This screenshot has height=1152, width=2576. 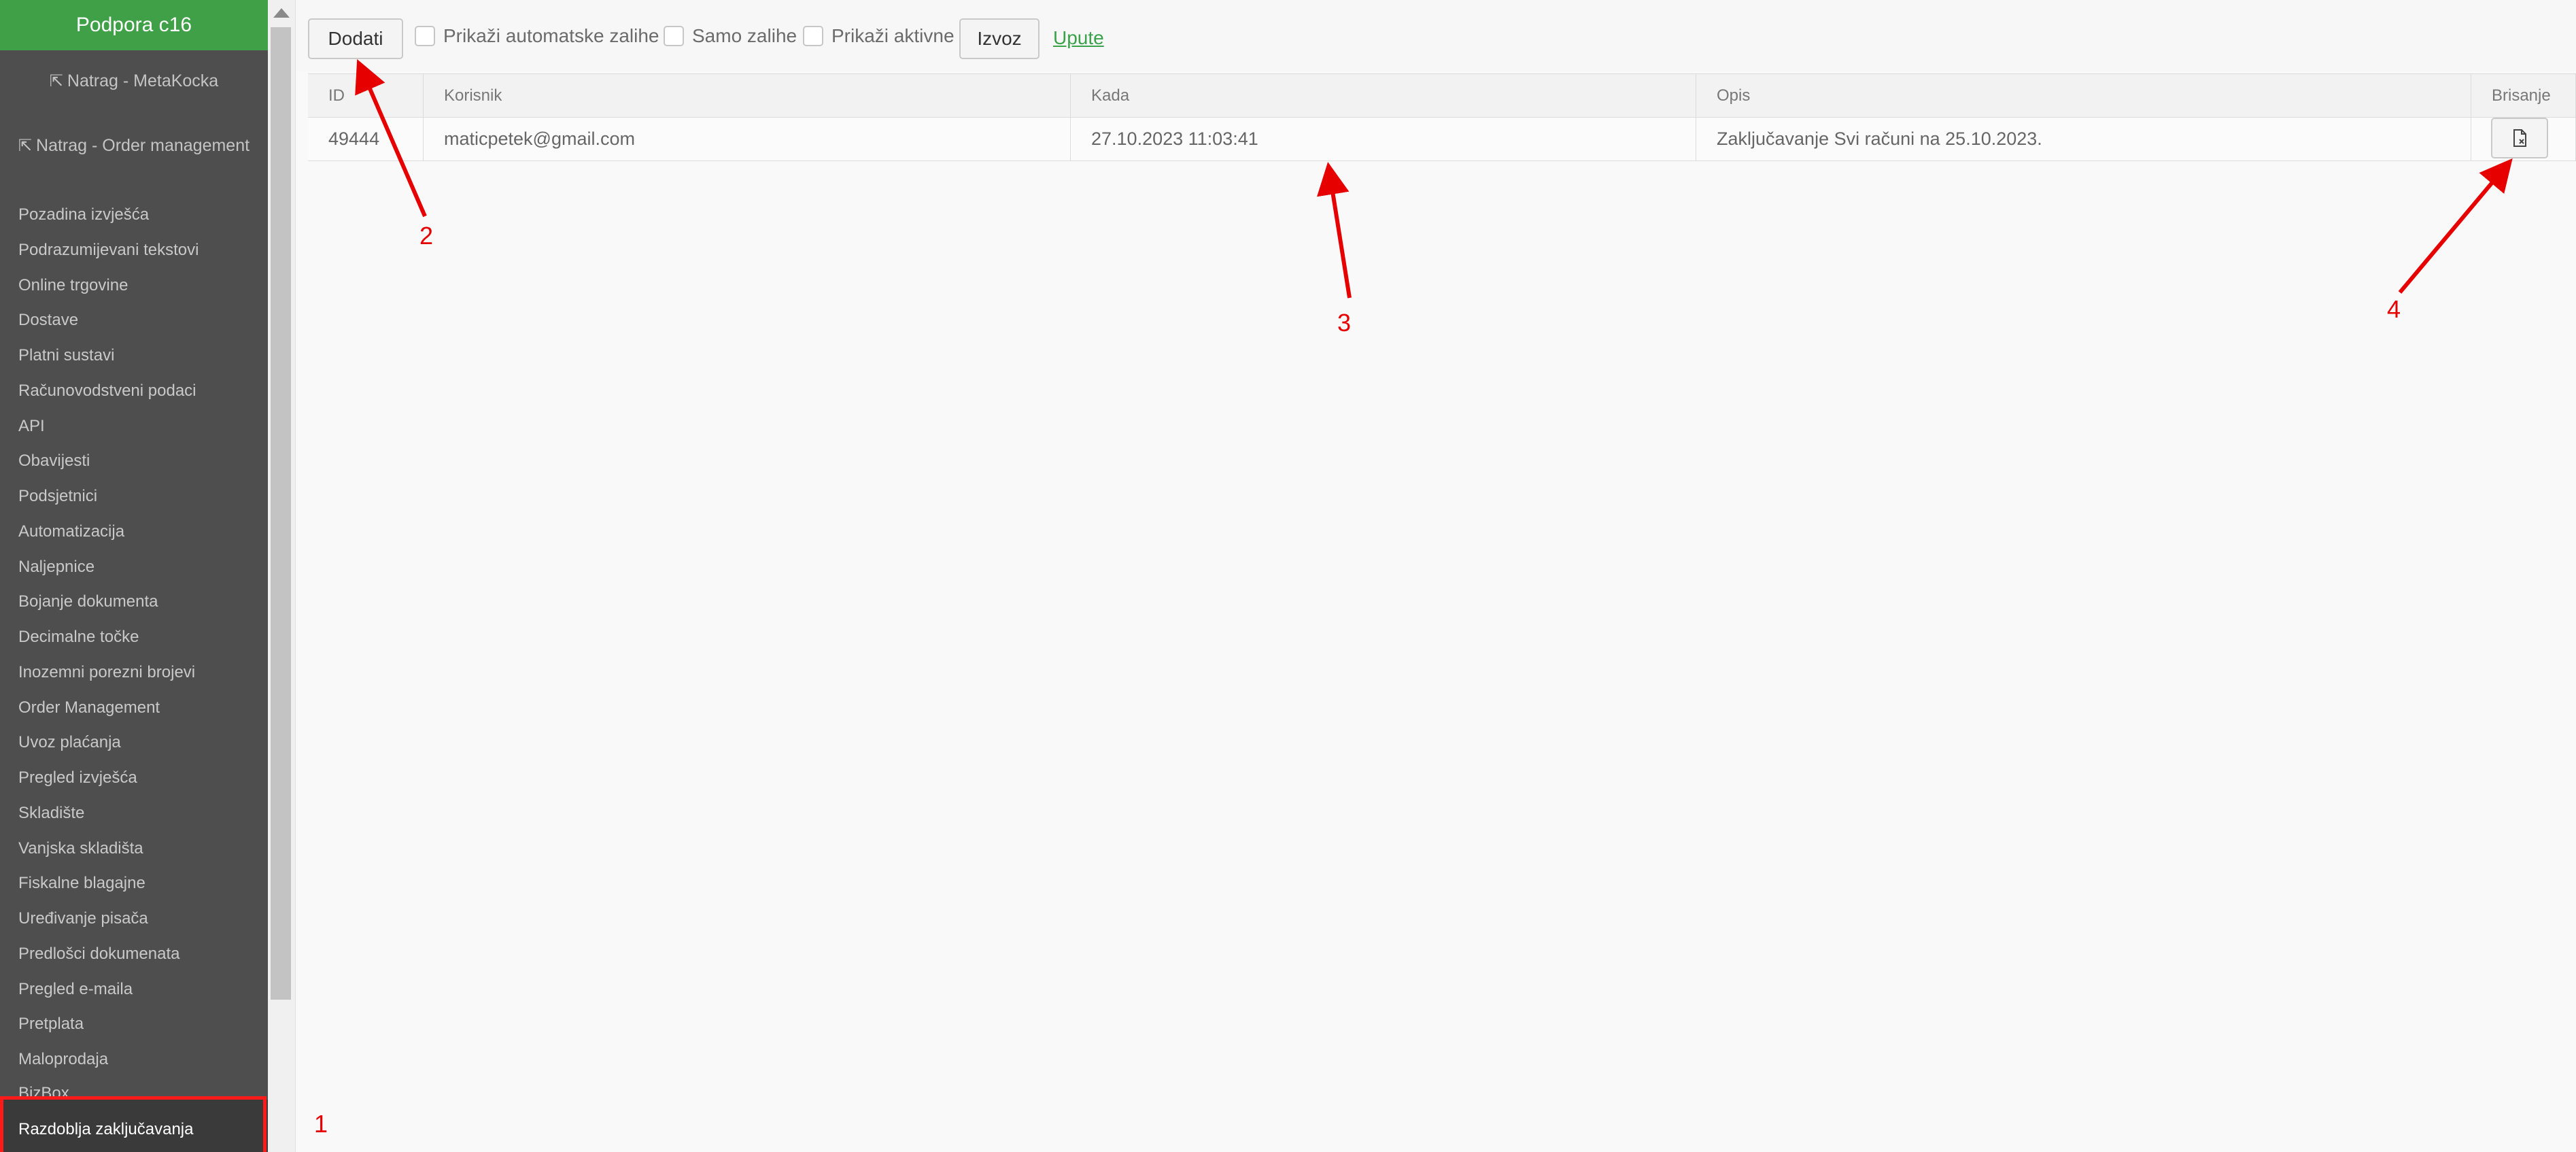 What do you see at coordinates (1383, 139) in the screenshot?
I see `table-cell-when: 27.10.2023 11:03:41` at bounding box center [1383, 139].